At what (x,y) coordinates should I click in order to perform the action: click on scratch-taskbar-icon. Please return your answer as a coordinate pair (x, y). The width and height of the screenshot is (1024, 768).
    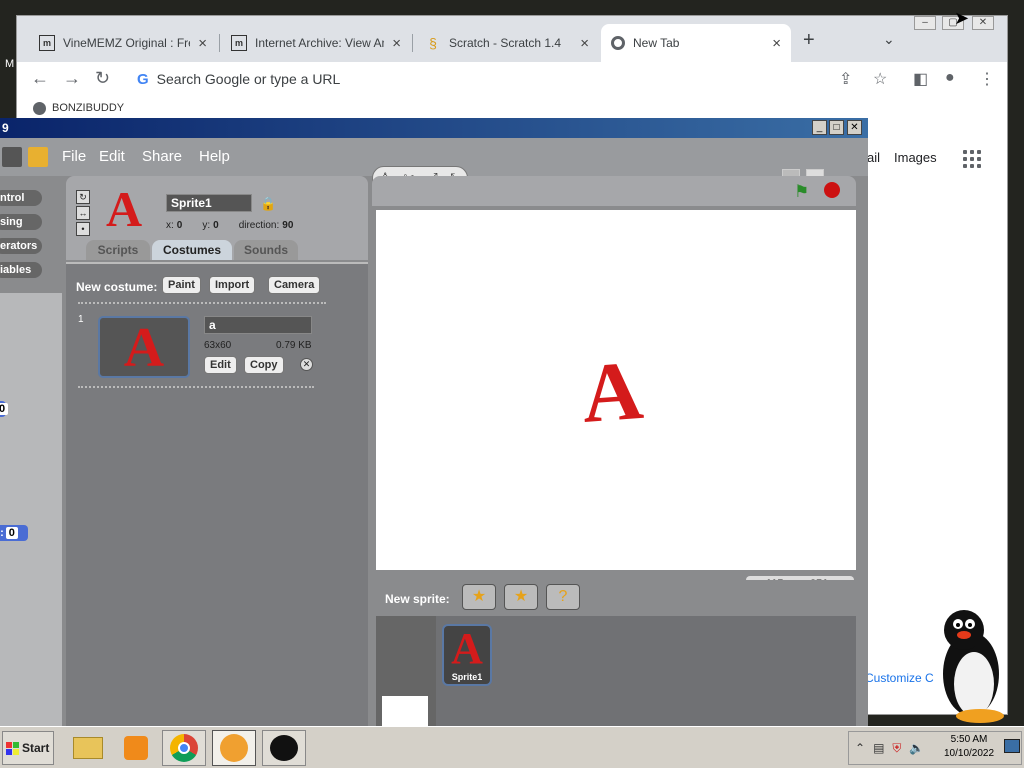
    Looking at the image, I should click on (234, 748).